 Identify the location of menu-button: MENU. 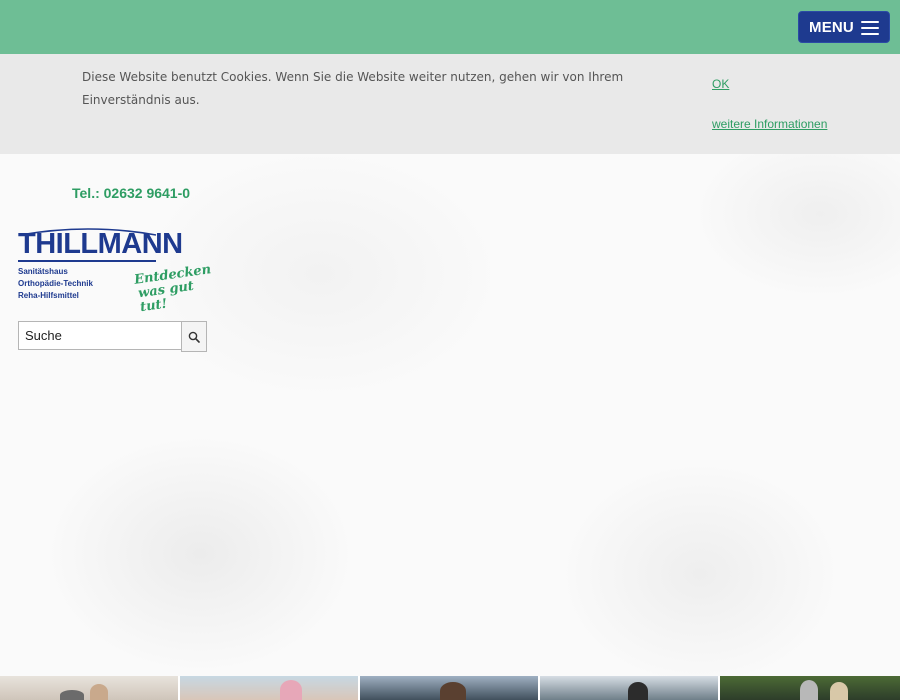
(844, 27).